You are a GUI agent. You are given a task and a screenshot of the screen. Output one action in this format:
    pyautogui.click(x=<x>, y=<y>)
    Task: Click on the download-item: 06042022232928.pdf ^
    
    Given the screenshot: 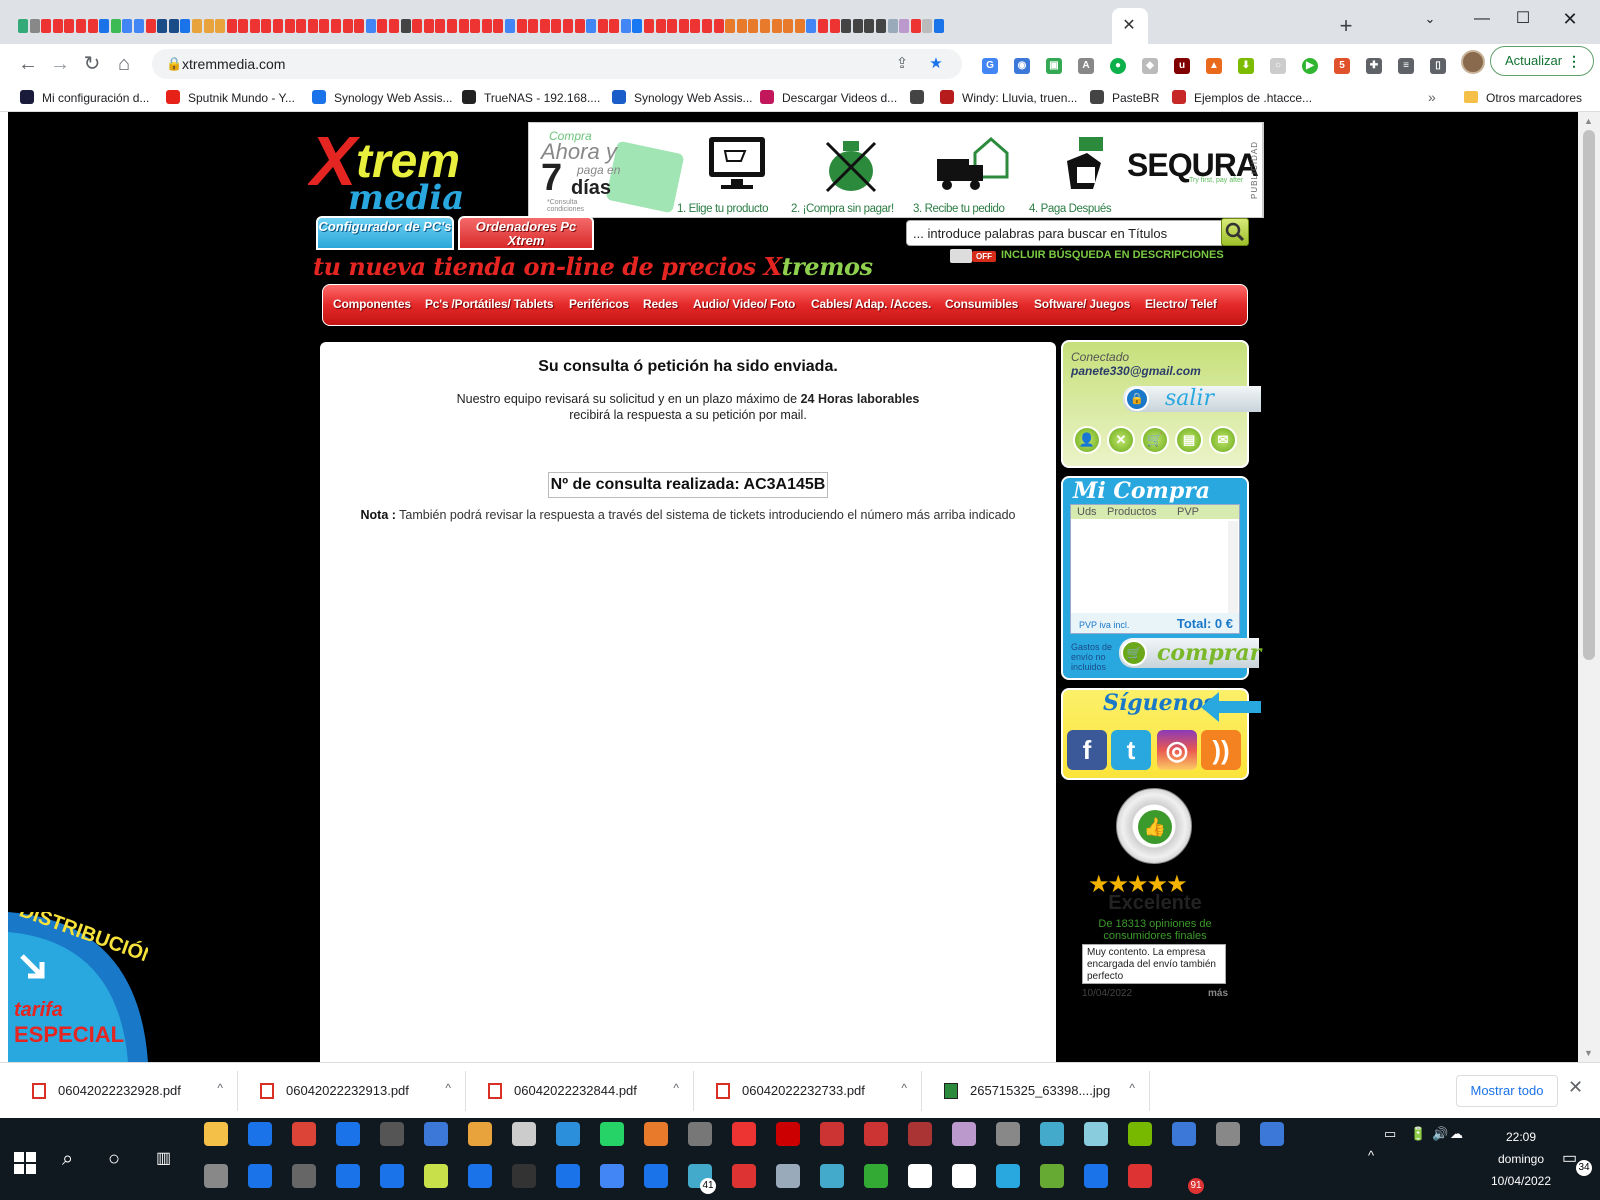 What is the action you would take?
    pyautogui.click(x=124, y=1091)
    